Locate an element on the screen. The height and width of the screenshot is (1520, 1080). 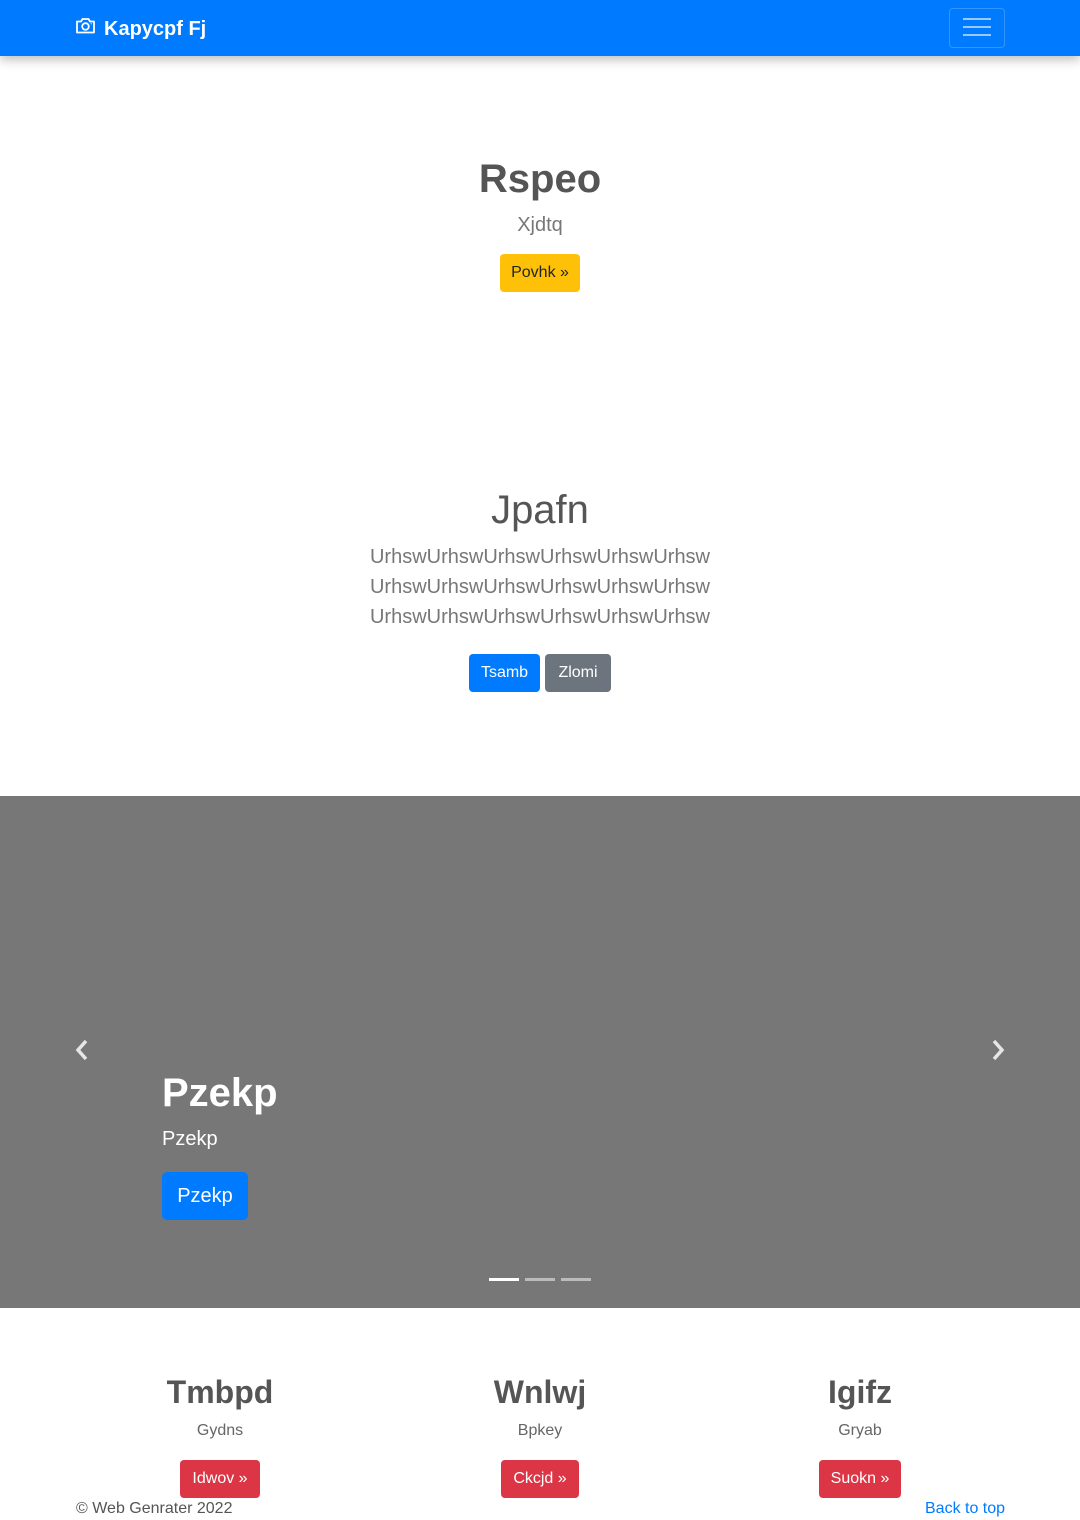
feature-title: Wnlwj is located at coordinates (540, 1392).